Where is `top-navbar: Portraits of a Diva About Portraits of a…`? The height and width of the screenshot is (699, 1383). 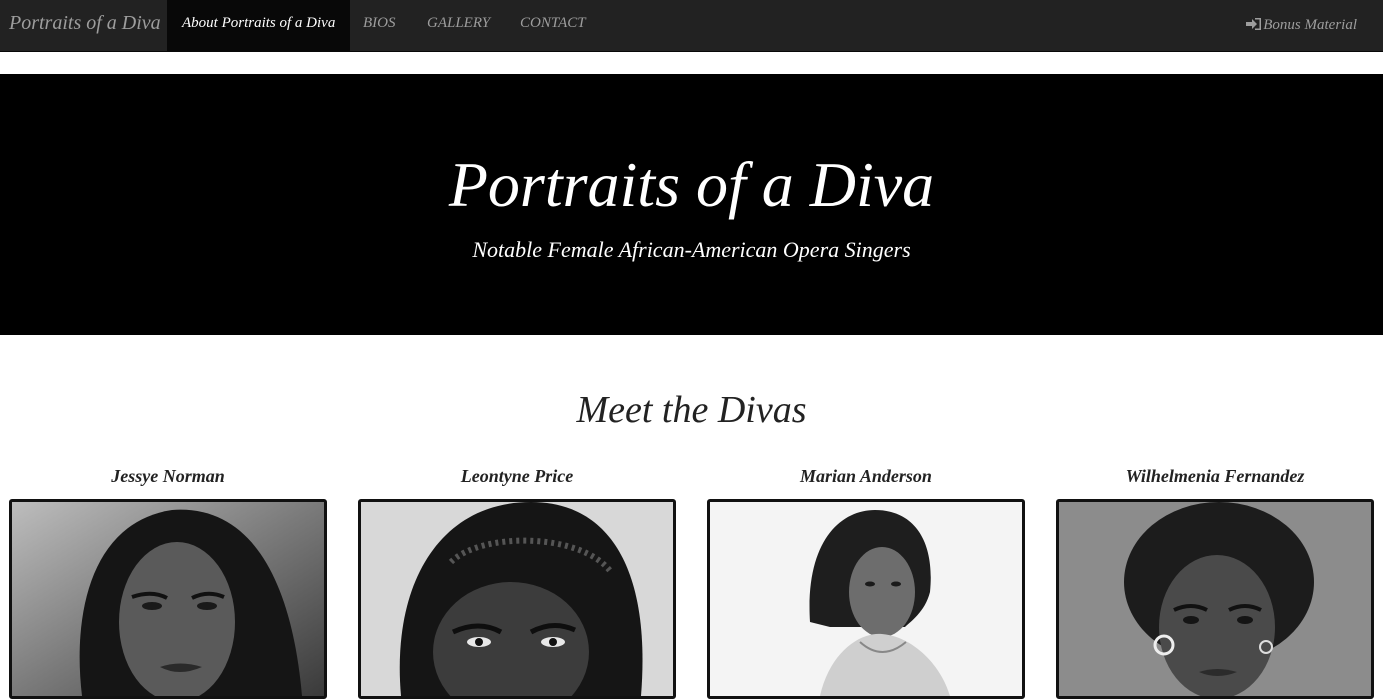 top-navbar: Portraits of a Diva About Portraits of a… is located at coordinates (691, 26).